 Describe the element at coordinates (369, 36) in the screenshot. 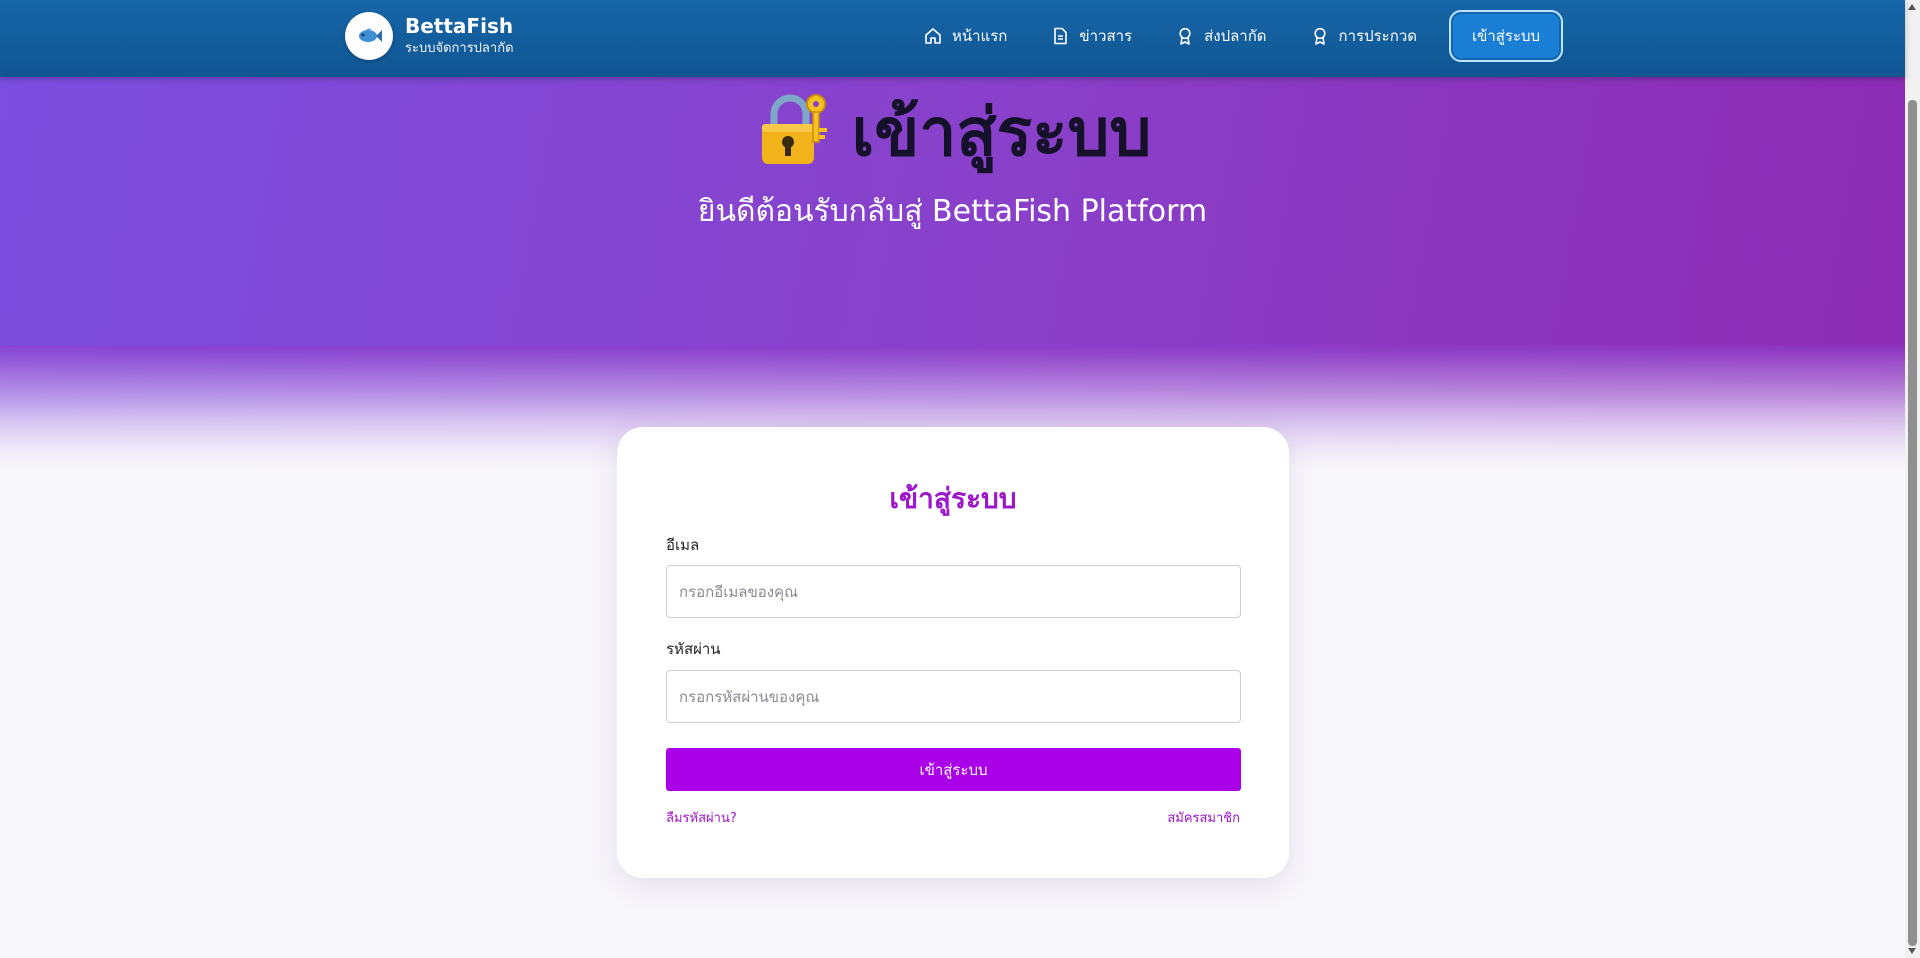

I see `fish-icon` at that location.